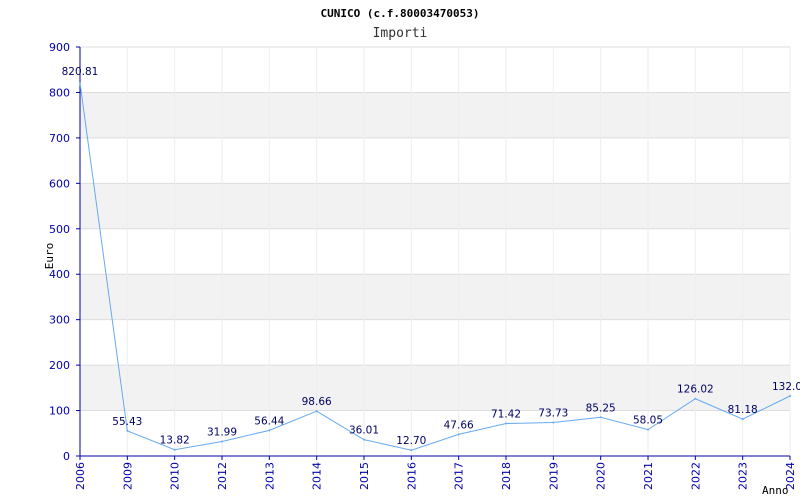  I want to click on x-tick-label: 2012, so click(222, 476).